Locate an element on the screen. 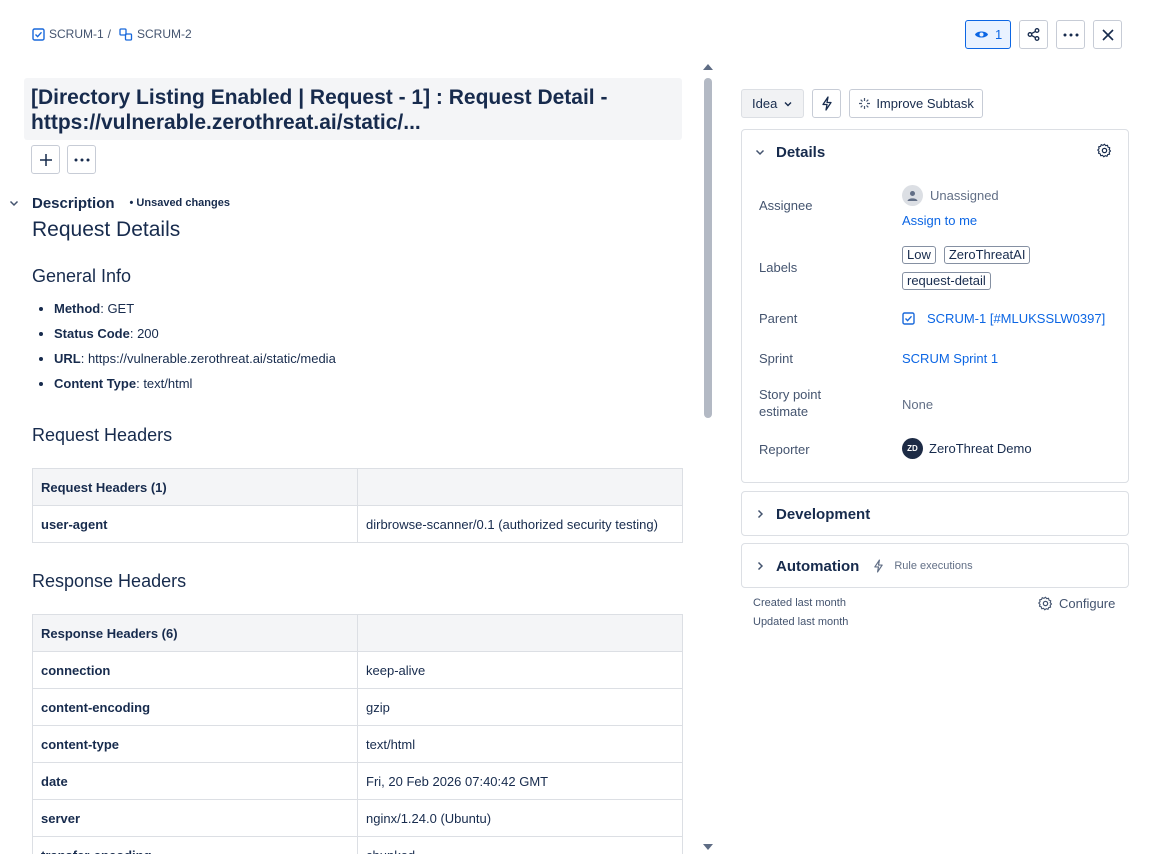  add-button is located at coordinates (45, 159).